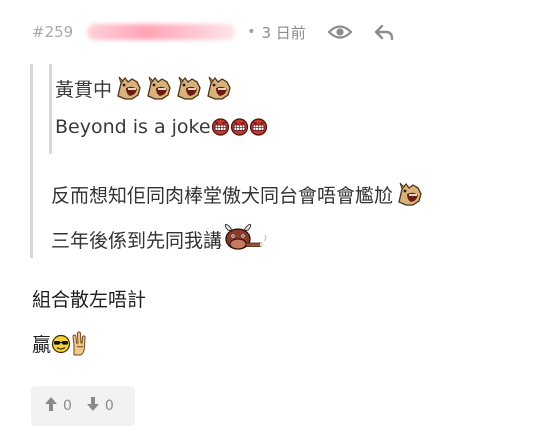 This screenshot has width=551, height=431. What do you see at coordinates (222, 195) in the screenshot?
I see `quote-text-1: 反而想知佢同肉棒堂傲犬同台會唔會尷尬` at bounding box center [222, 195].